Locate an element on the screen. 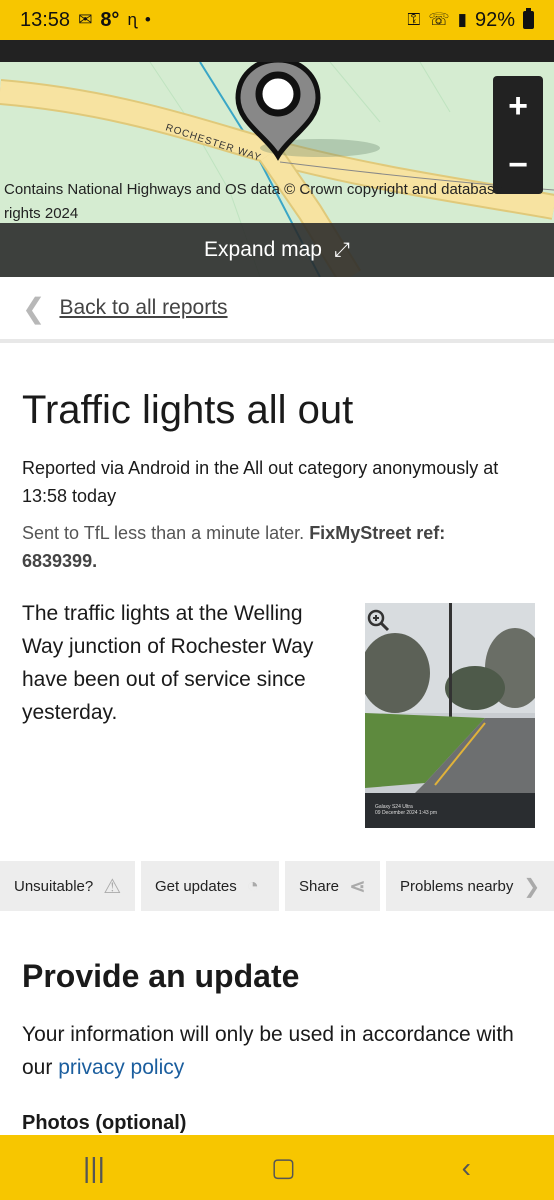 The height and width of the screenshot is (1200, 554). warning-icon: ⚠ is located at coordinates (112, 886).